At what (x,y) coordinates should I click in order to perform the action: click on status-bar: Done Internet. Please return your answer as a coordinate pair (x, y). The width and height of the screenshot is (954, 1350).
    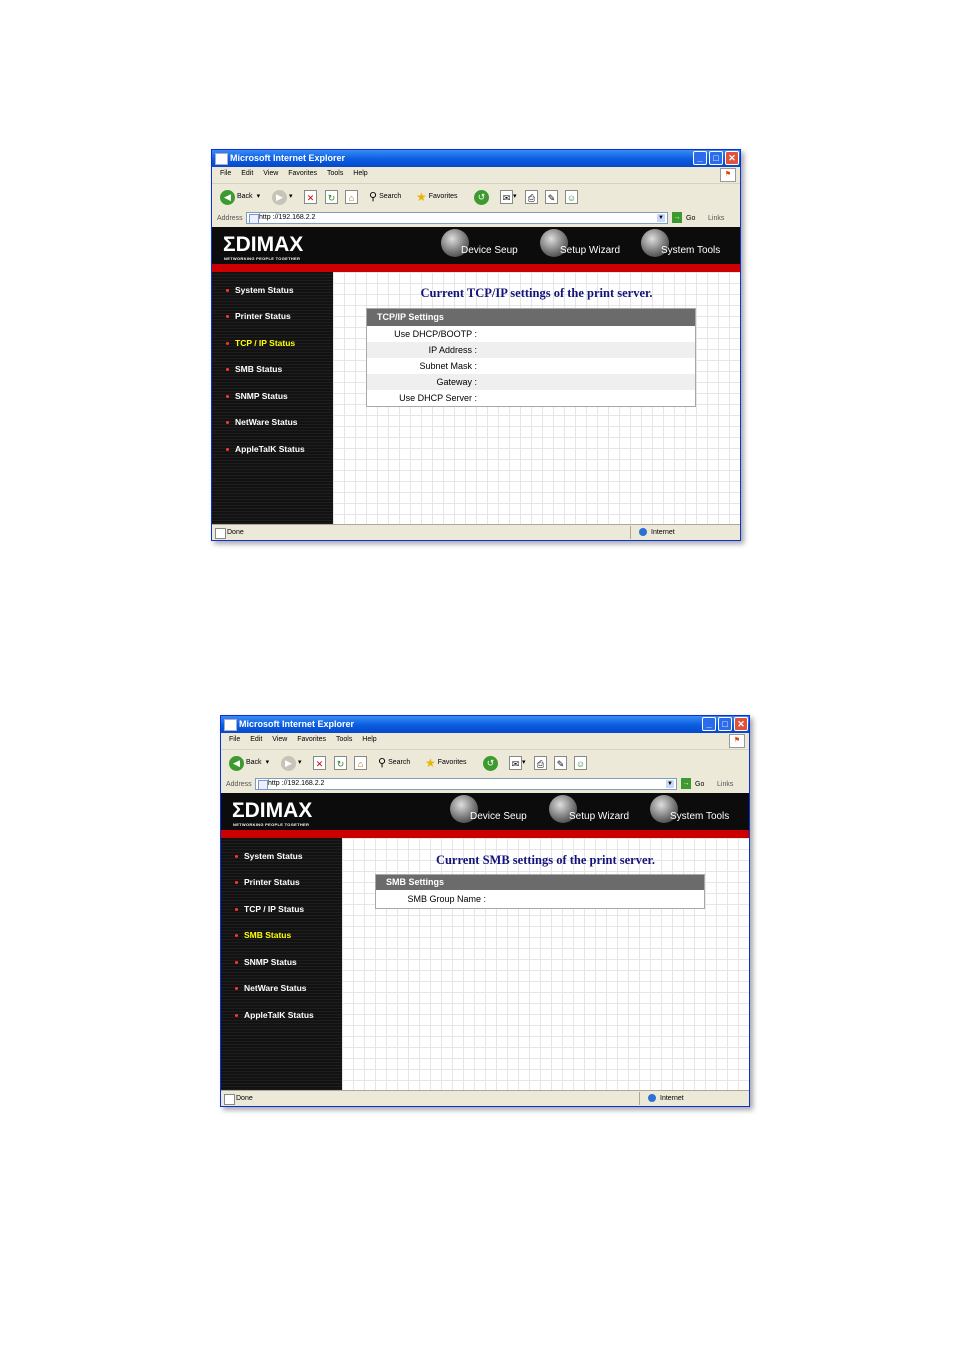
    Looking at the image, I should click on (485, 1098).